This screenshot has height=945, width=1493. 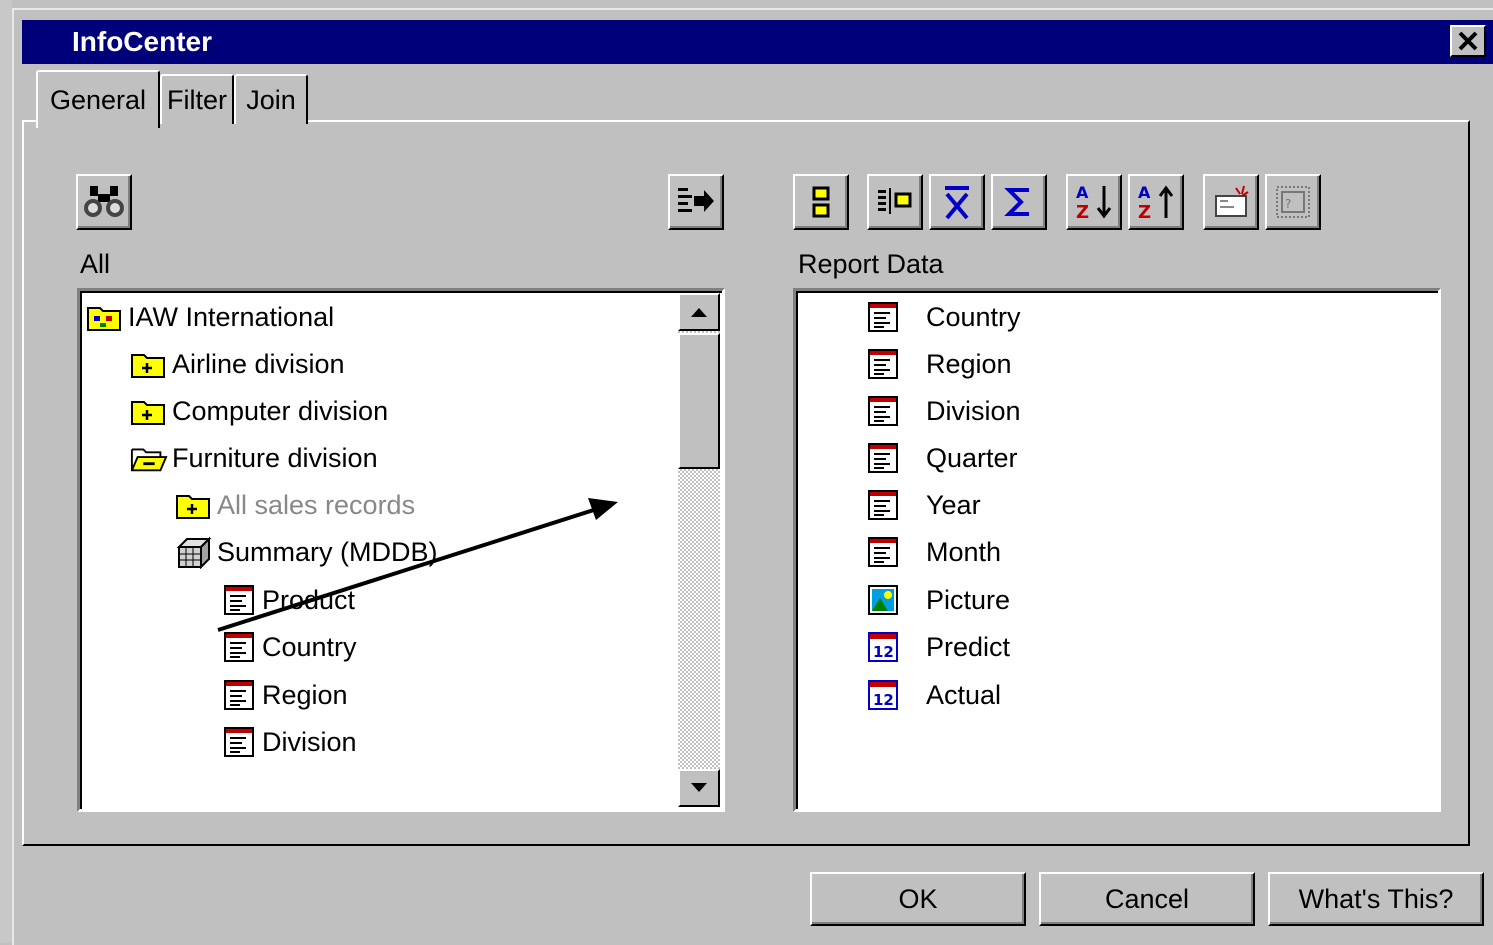 I want to click on properties-button: ?, so click(x=1293, y=202).